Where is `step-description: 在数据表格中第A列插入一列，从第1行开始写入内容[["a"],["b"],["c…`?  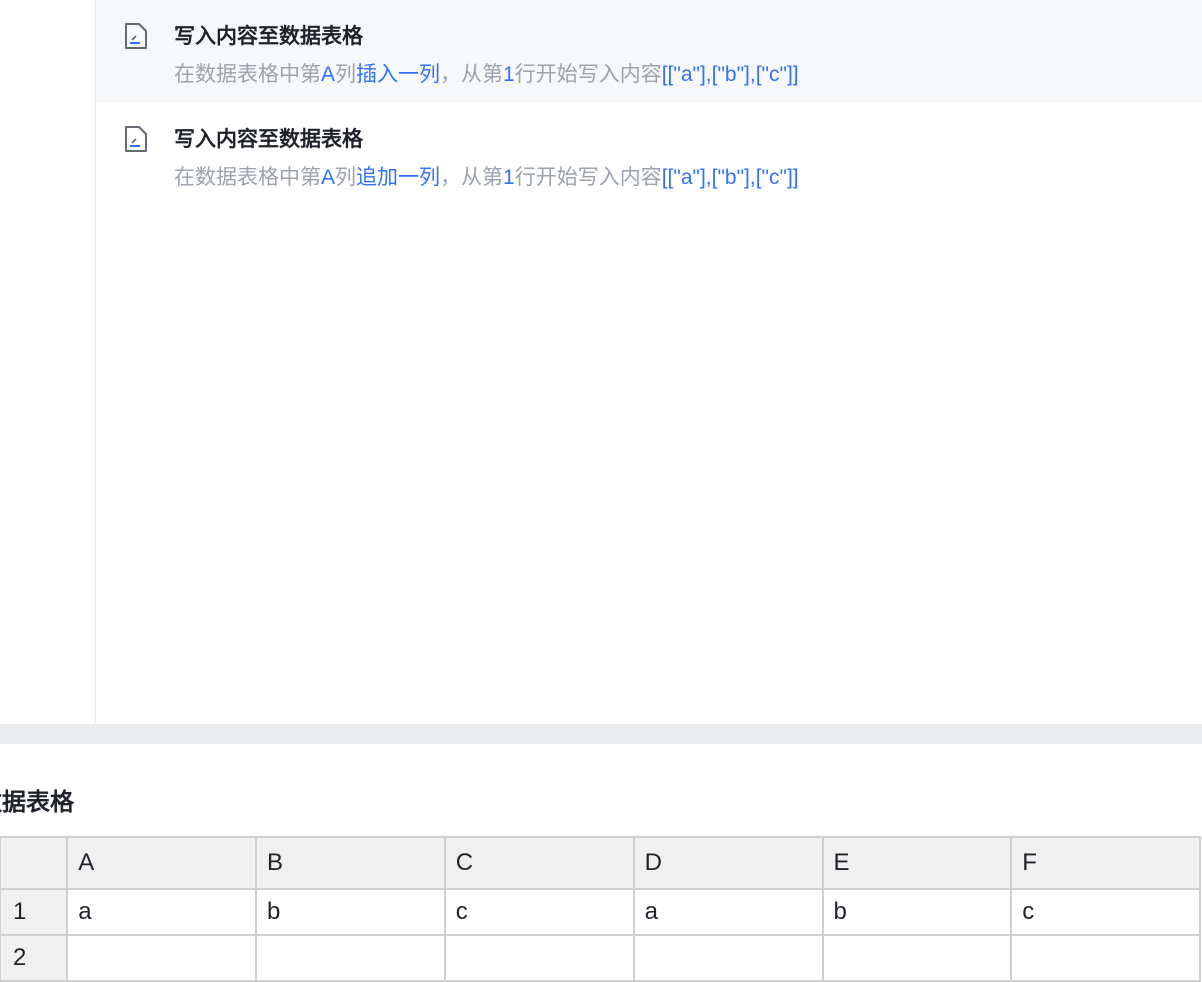
step-description: 在数据表格中第A列插入一列，从第1行开始写入内容[["a"],["b"],["c… is located at coordinates (486, 74).